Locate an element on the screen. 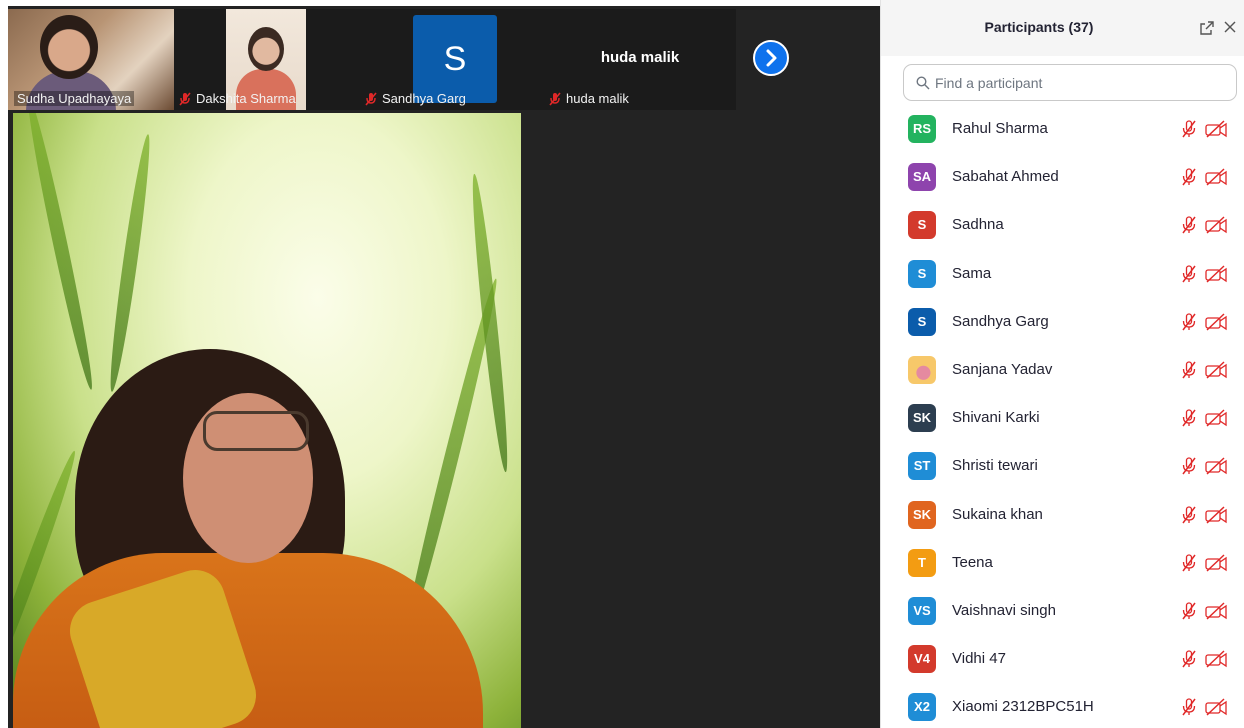 This screenshot has width=1244, height=728. participant-avatar: VS is located at coordinates (922, 611).